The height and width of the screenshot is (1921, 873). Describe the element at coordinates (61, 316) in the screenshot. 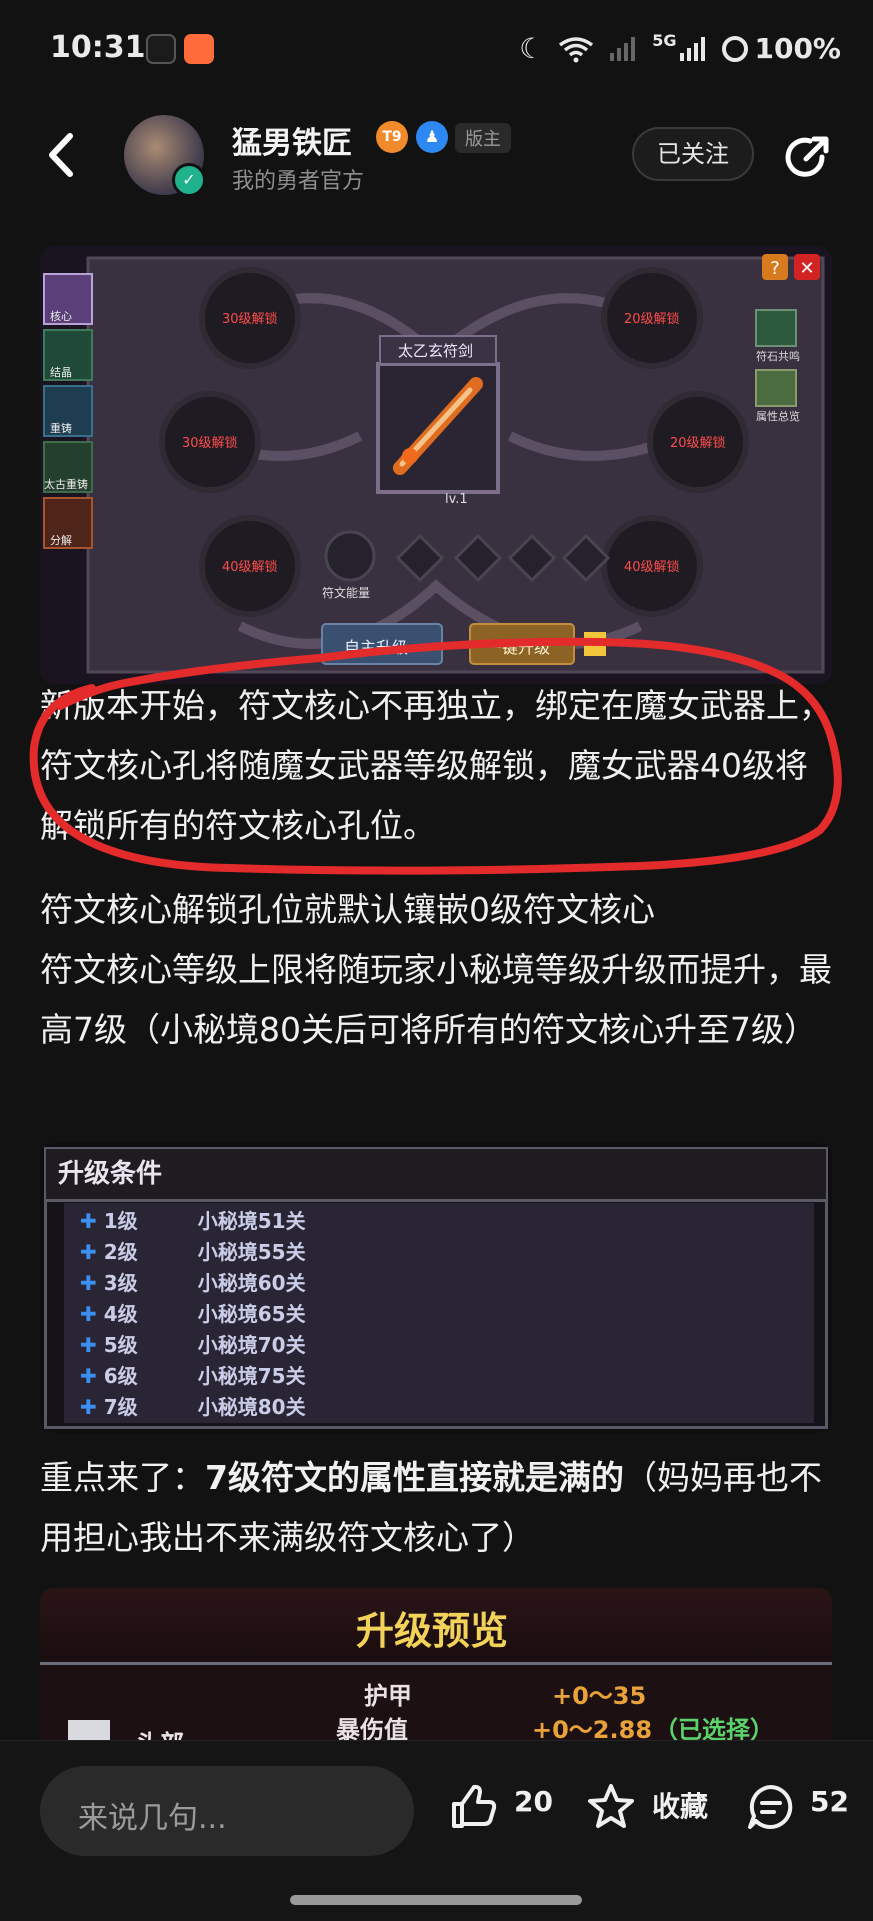

I see `side-tab-core: 核心` at that location.